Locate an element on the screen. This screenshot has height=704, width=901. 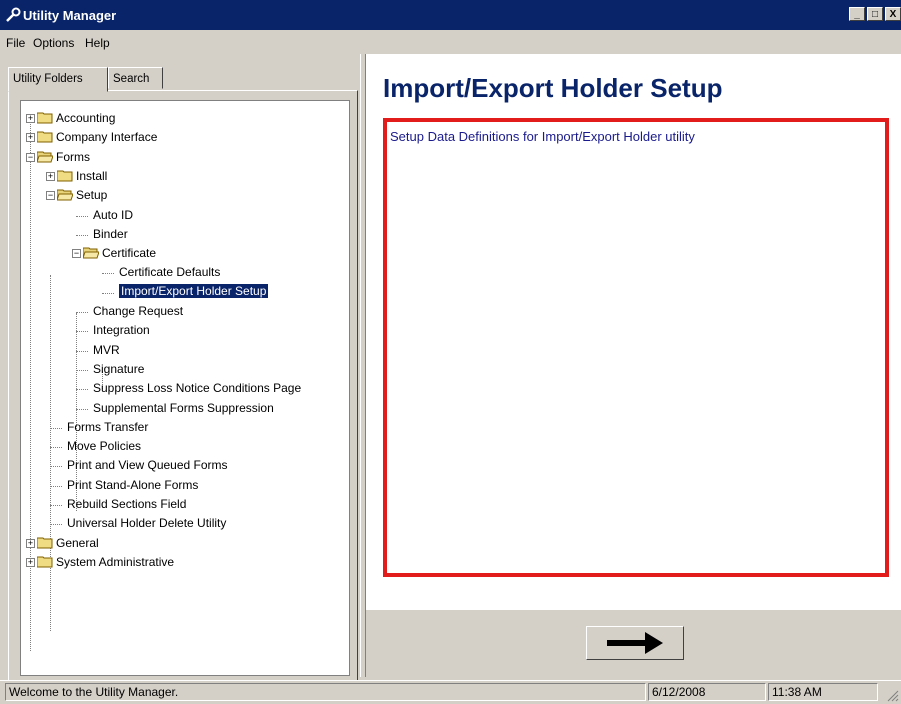
tree-item: Suppress Loss Notice Conditions Page is located at coordinates (185, 388).